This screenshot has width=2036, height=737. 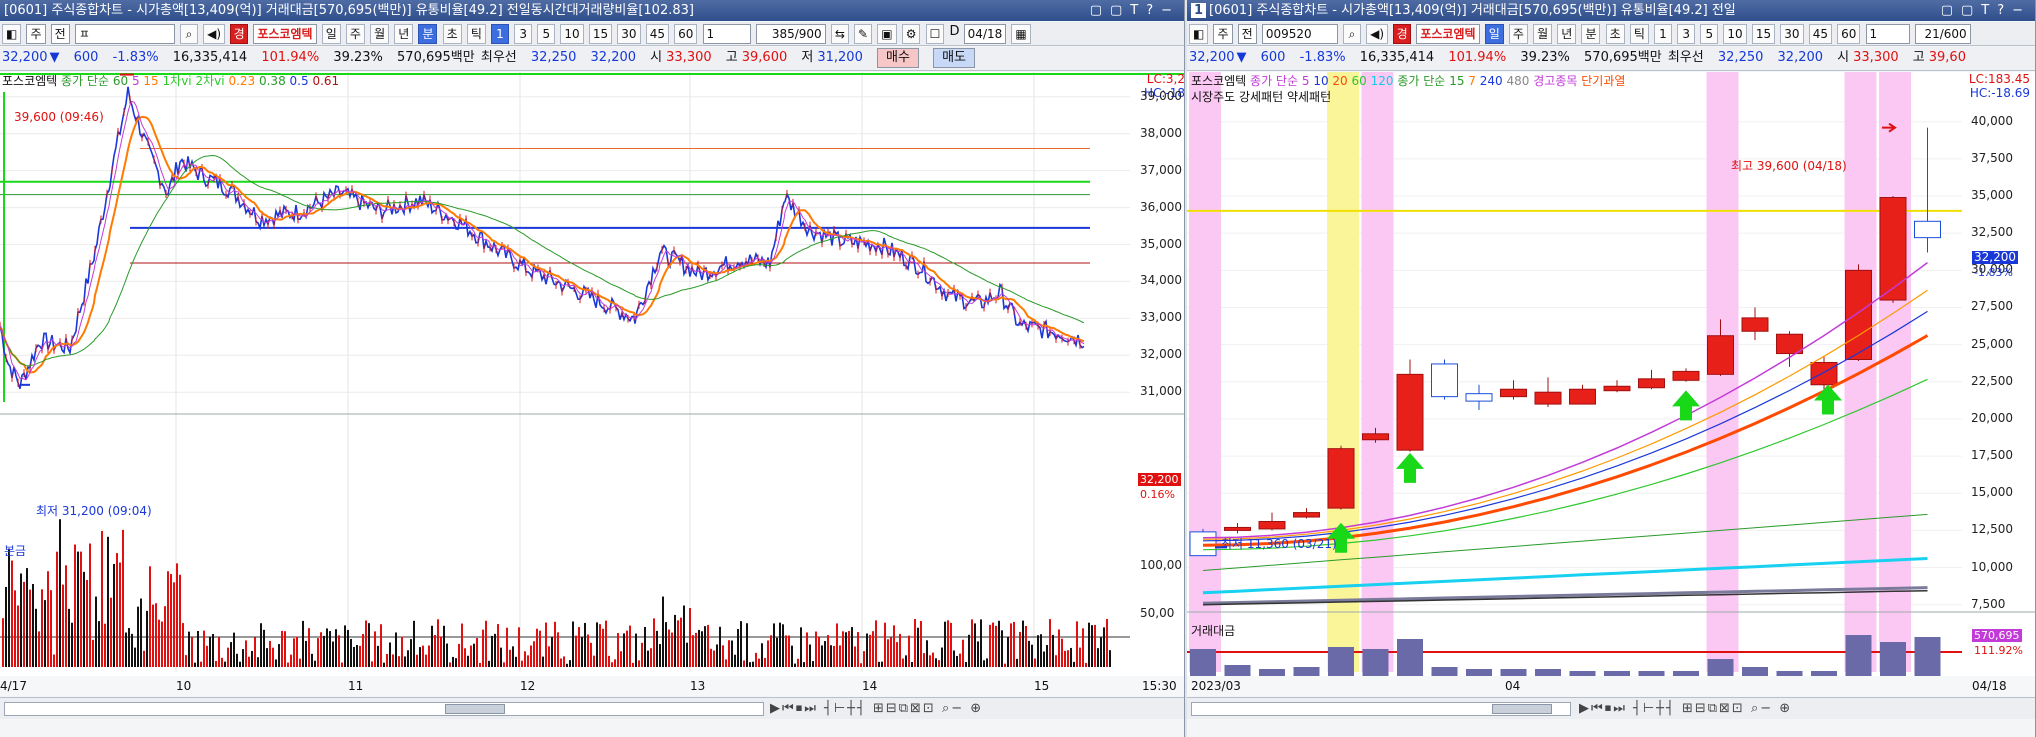 I want to click on left-horizontal-scroll, so click(x=384, y=709).